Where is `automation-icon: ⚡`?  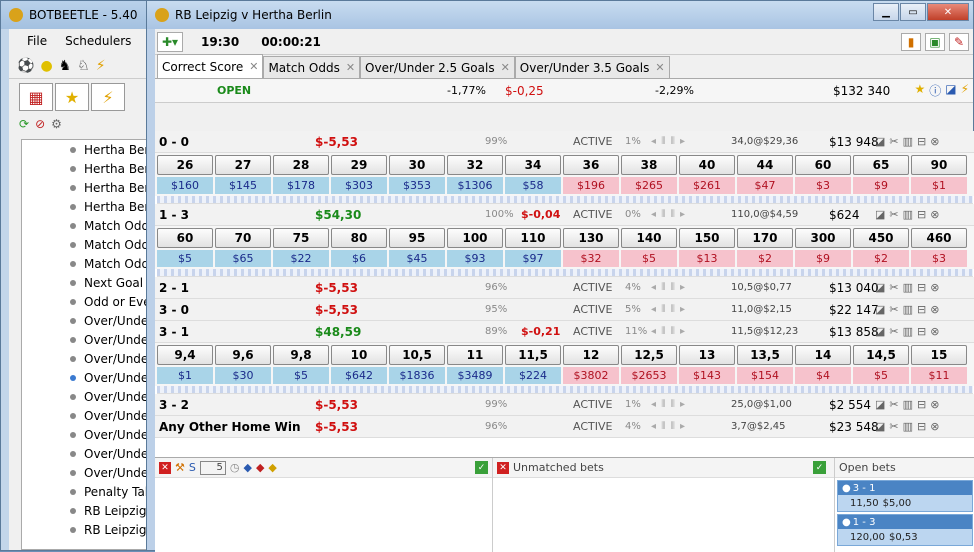
automation-icon: ⚡ is located at coordinates (965, 90).